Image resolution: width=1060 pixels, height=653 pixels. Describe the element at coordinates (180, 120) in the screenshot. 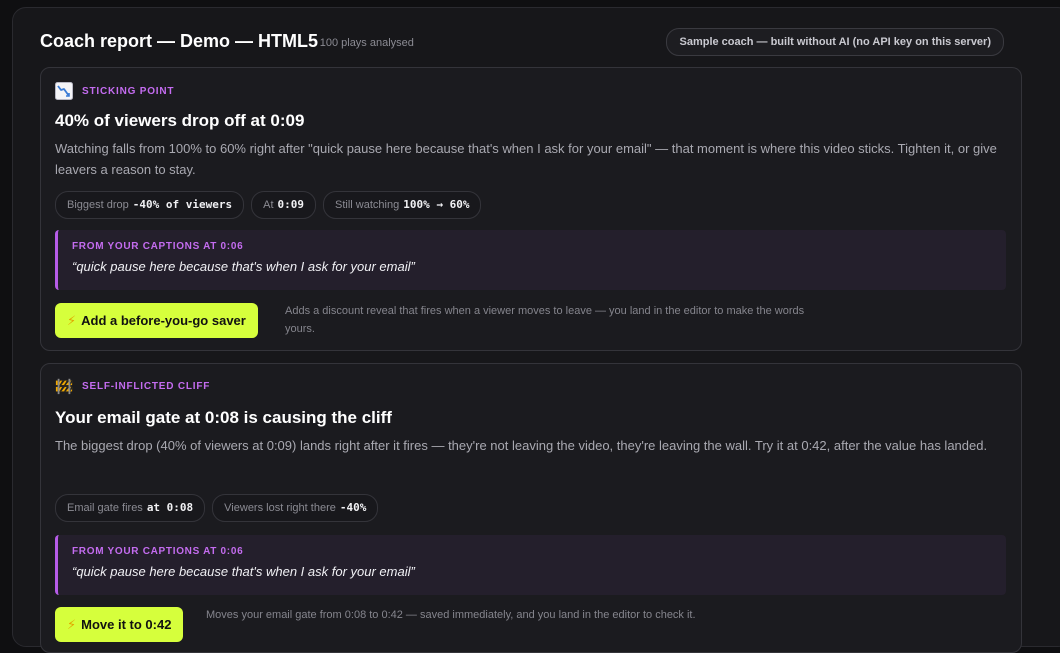

I see `card-title: 40% of viewers drop off at 0:09` at that location.